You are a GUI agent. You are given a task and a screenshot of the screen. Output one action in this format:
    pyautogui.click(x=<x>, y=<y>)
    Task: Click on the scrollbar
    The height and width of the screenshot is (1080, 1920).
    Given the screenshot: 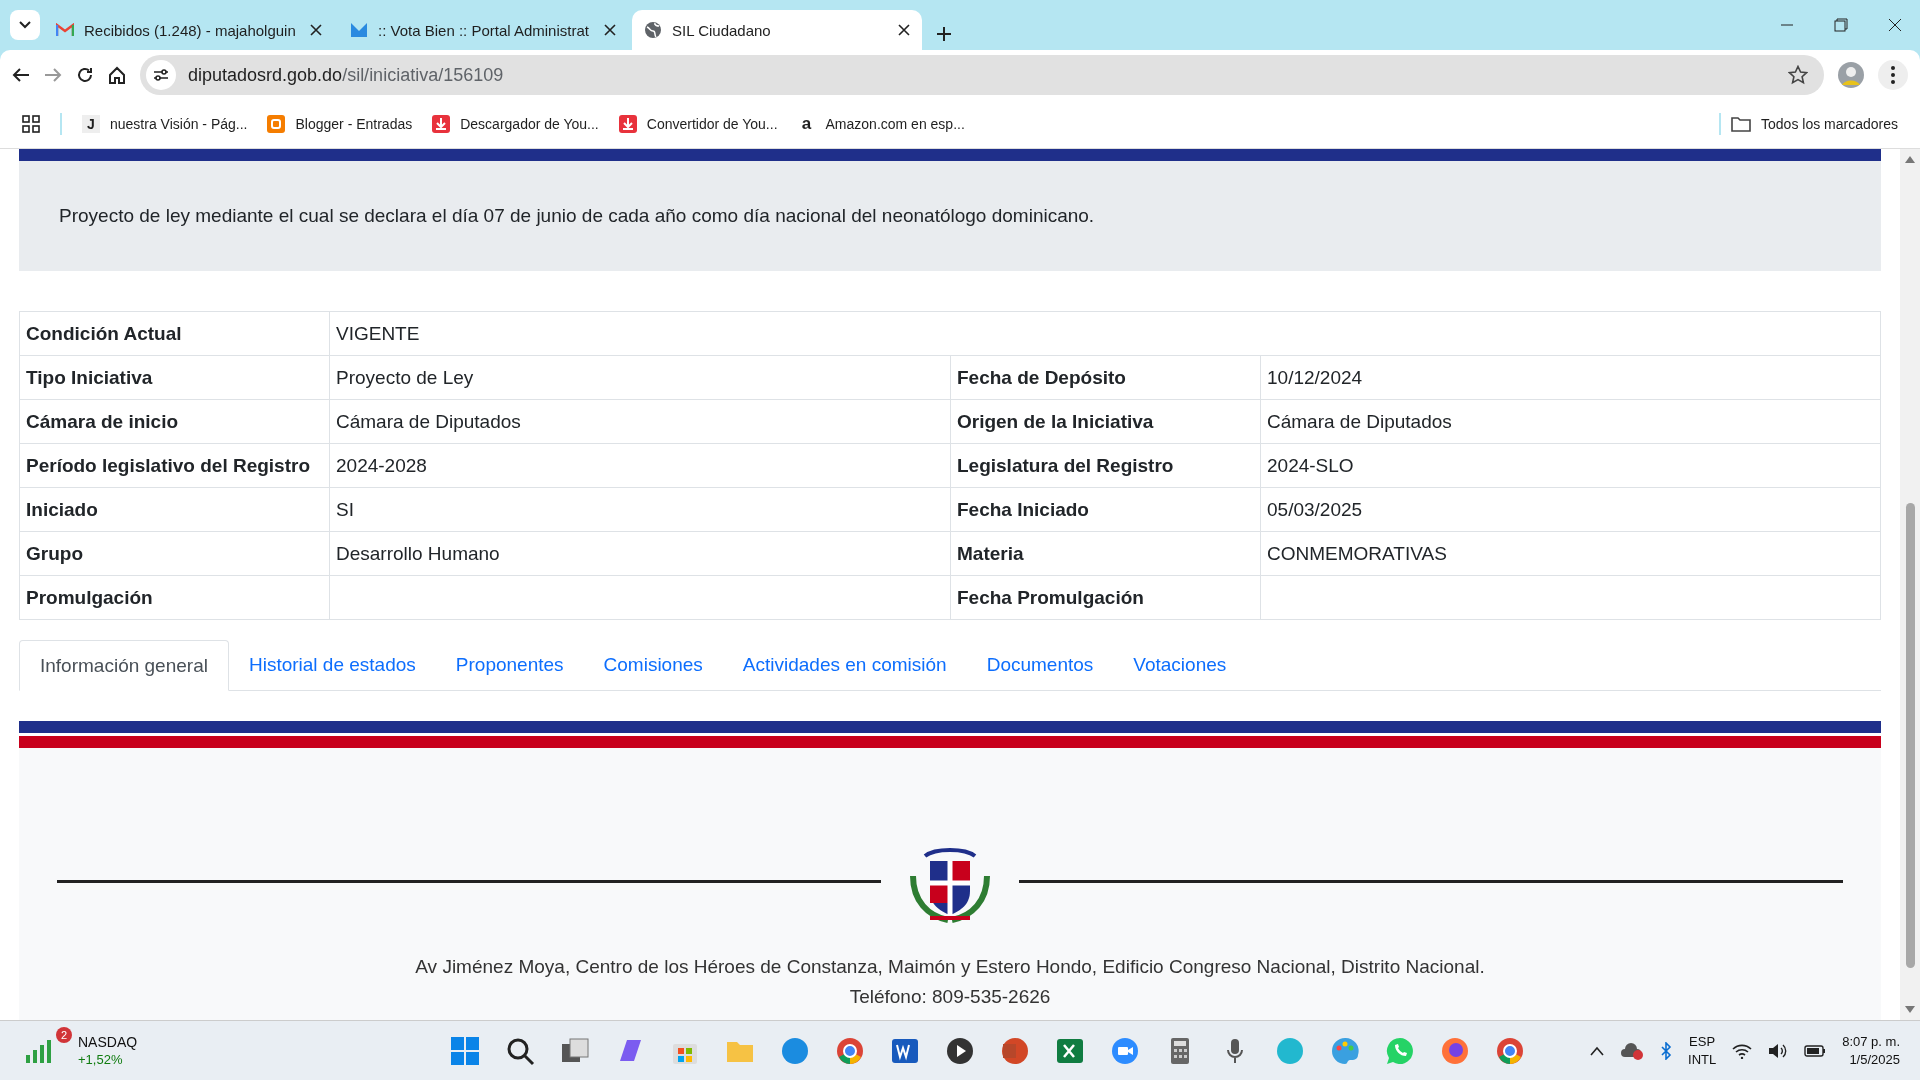 What is the action you would take?
    pyautogui.click(x=1910, y=584)
    